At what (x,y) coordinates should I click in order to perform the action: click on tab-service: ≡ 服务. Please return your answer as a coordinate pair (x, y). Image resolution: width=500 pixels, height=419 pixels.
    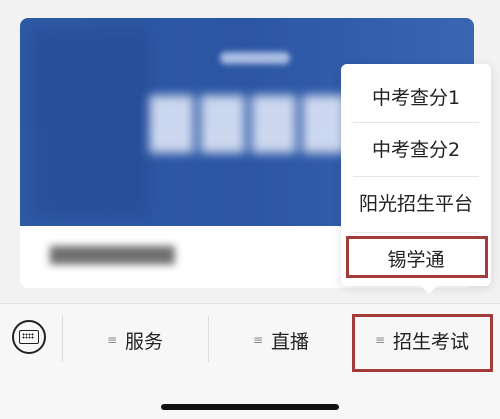
    Looking at the image, I should click on (135, 340).